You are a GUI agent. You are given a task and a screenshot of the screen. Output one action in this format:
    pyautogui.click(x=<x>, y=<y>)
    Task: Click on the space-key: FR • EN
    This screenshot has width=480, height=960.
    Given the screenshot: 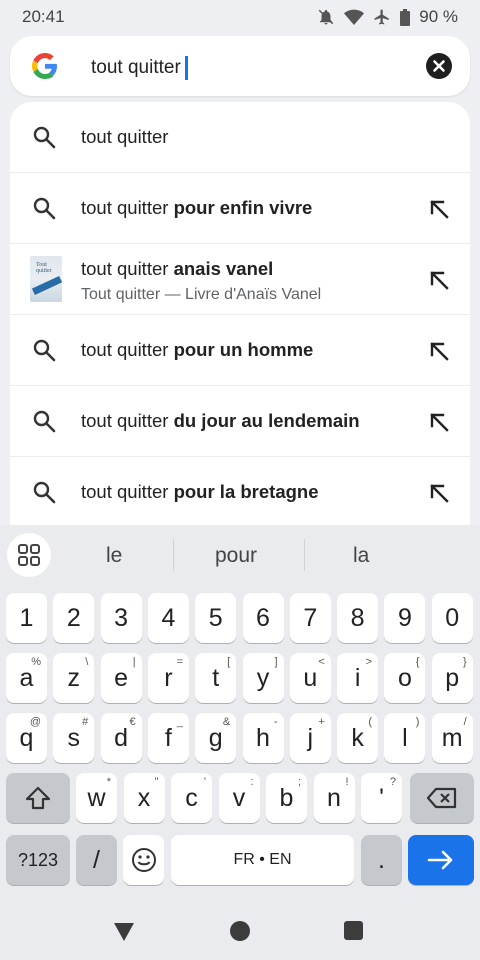 What is the action you would take?
    pyautogui.click(x=262, y=860)
    